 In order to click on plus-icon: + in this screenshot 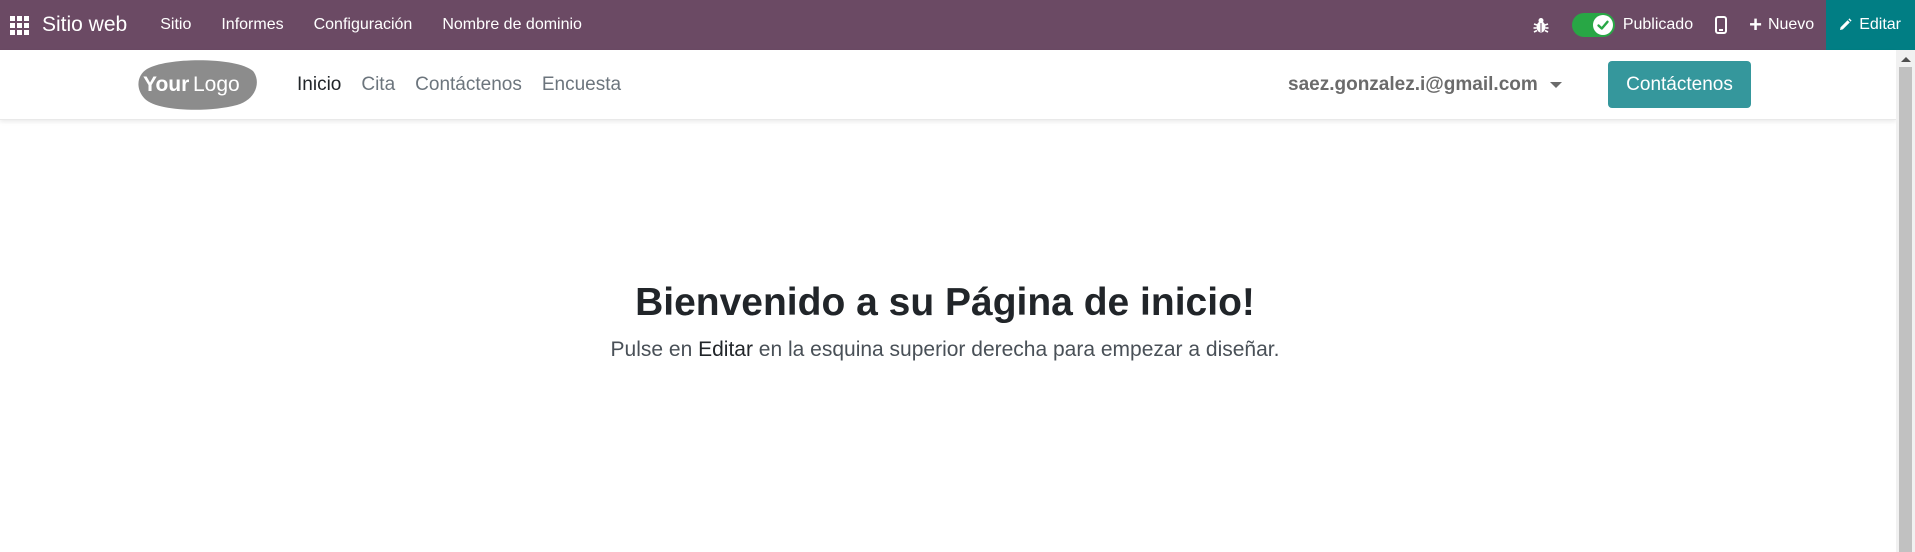, I will do `click(1755, 24)`.